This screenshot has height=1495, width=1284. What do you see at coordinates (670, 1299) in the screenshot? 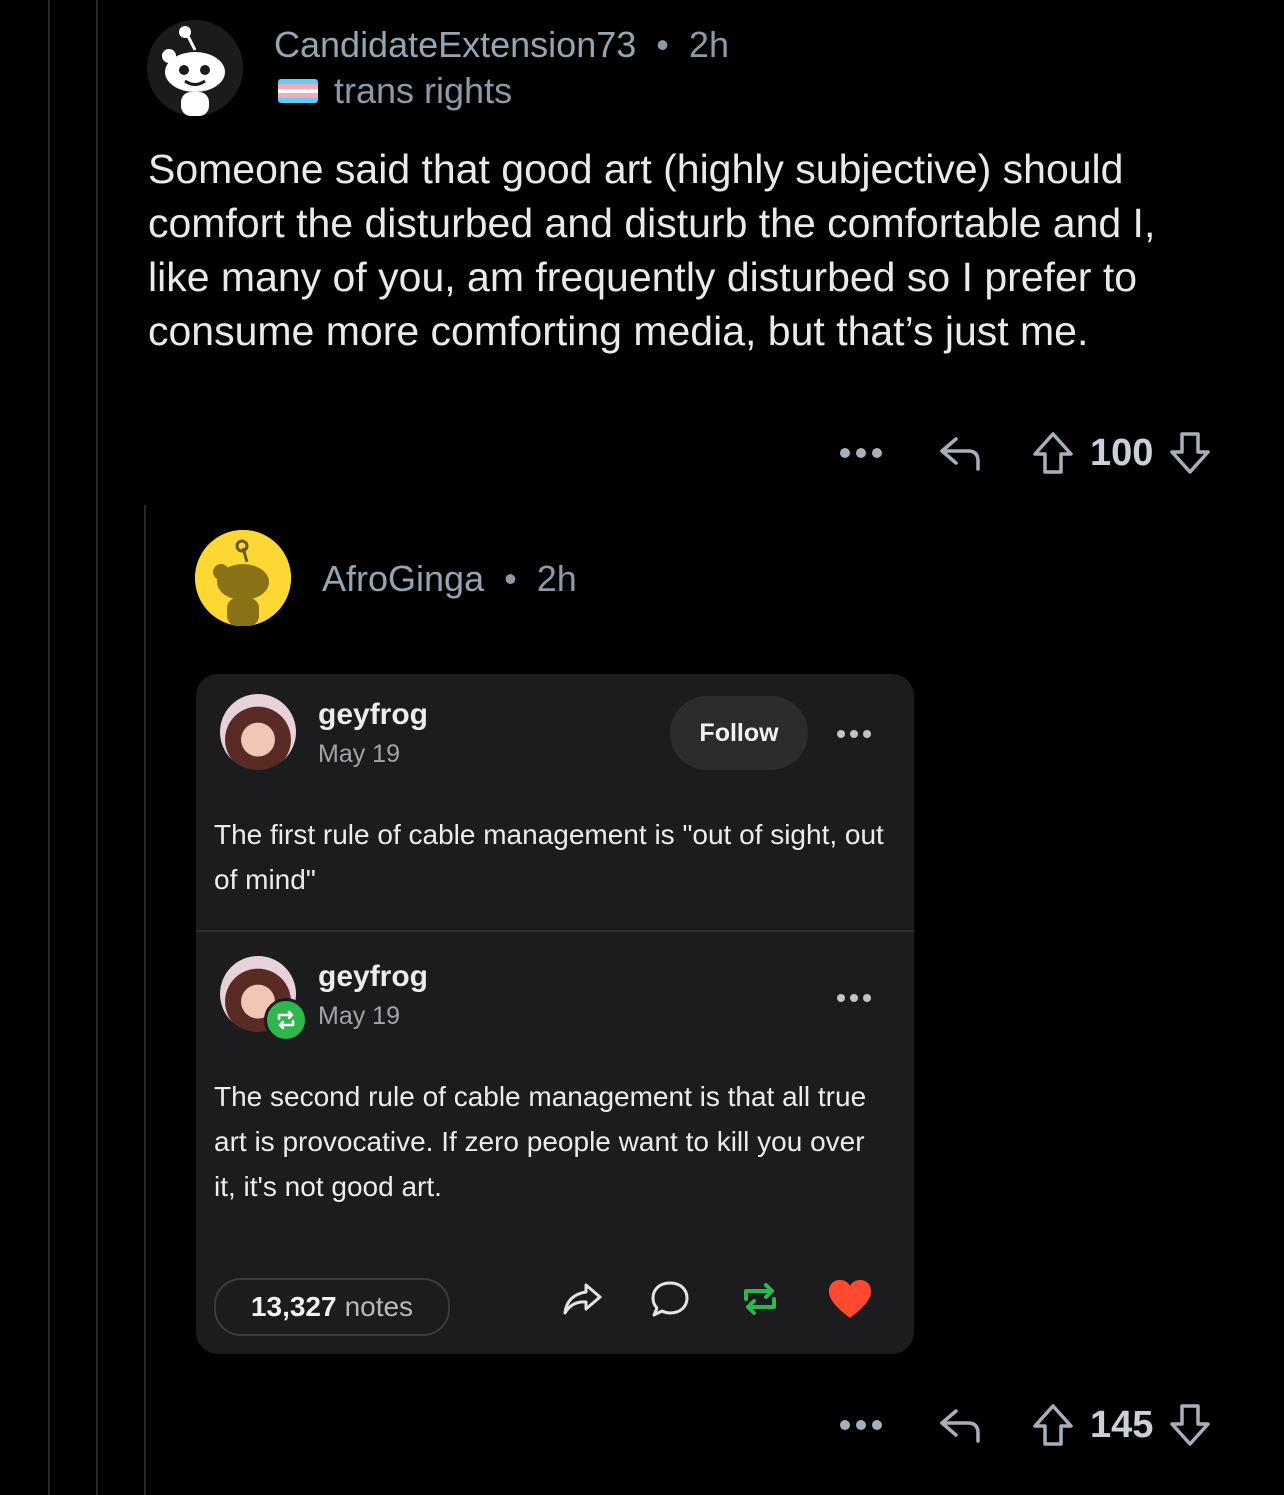
I see `comment-icon` at bounding box center [670, 1299].